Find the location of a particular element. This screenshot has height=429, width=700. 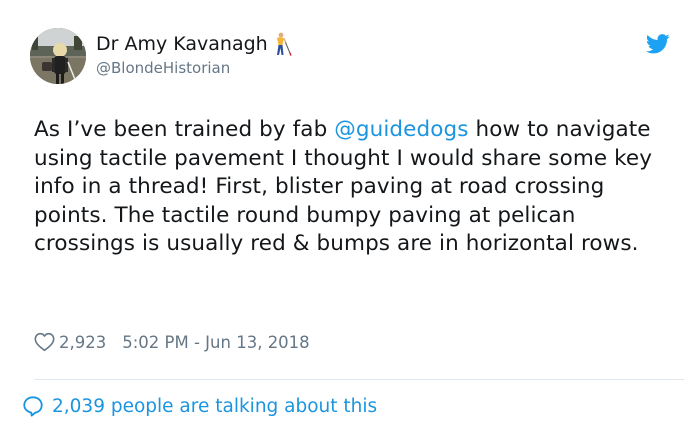

heart-icon is located at coordinates (44, 342).